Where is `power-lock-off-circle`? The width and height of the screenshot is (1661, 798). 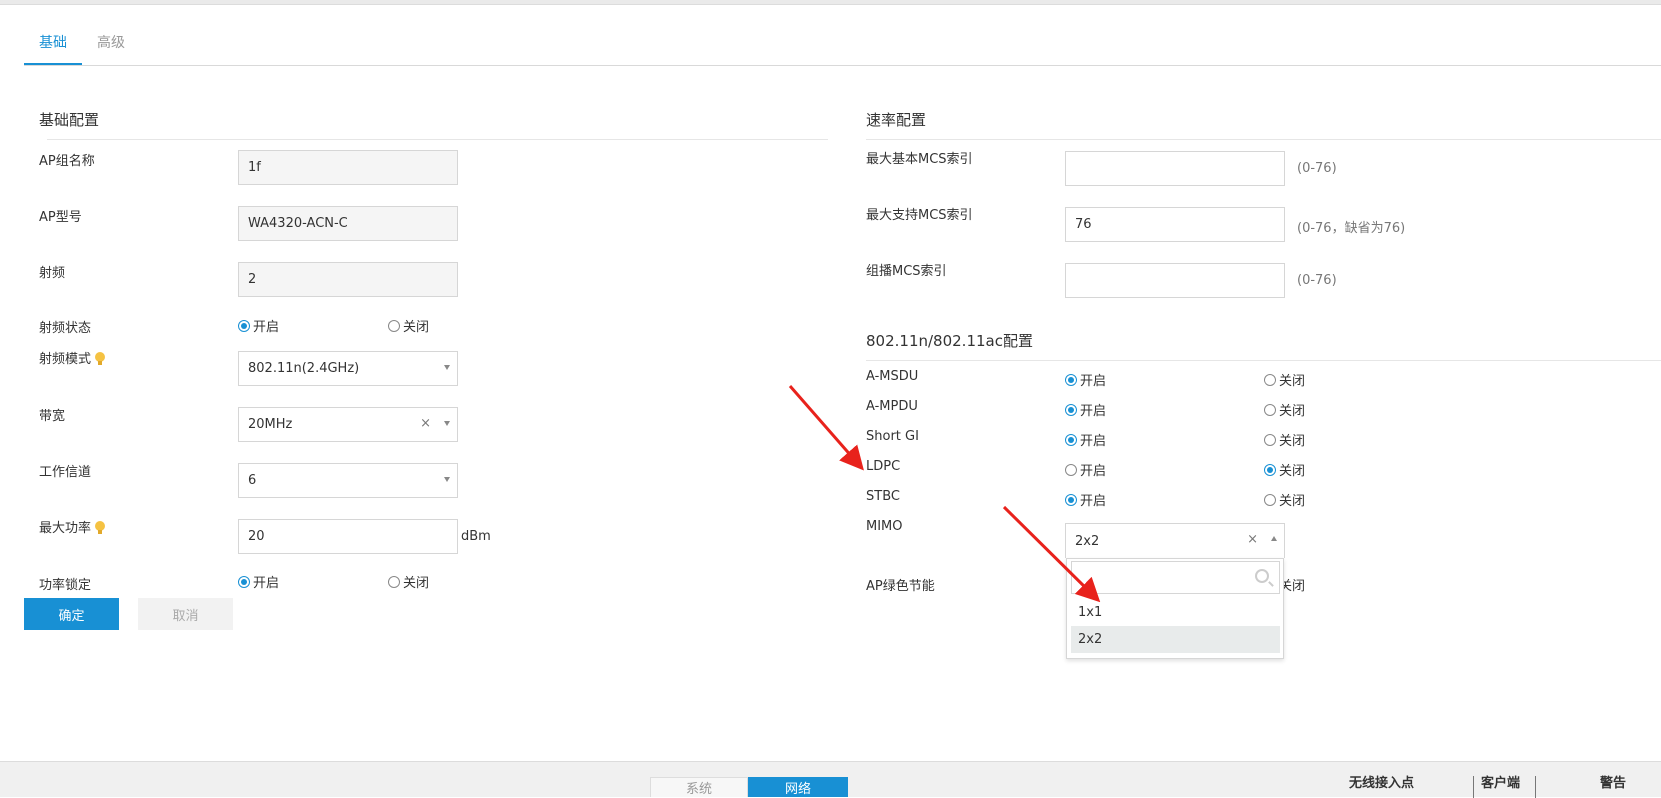
power-lock-off-circle is located at coordinates (394, 581).